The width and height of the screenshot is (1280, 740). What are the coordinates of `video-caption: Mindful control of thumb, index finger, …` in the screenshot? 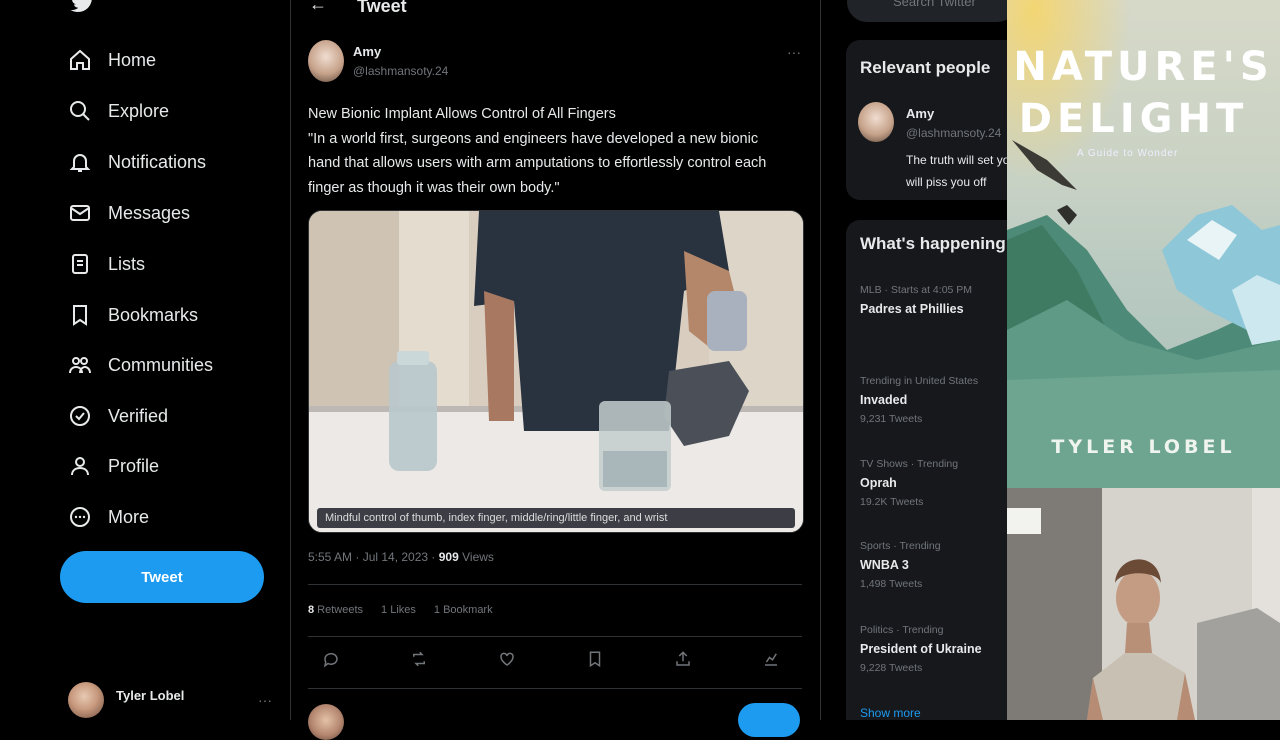 It's located at (556, 518).